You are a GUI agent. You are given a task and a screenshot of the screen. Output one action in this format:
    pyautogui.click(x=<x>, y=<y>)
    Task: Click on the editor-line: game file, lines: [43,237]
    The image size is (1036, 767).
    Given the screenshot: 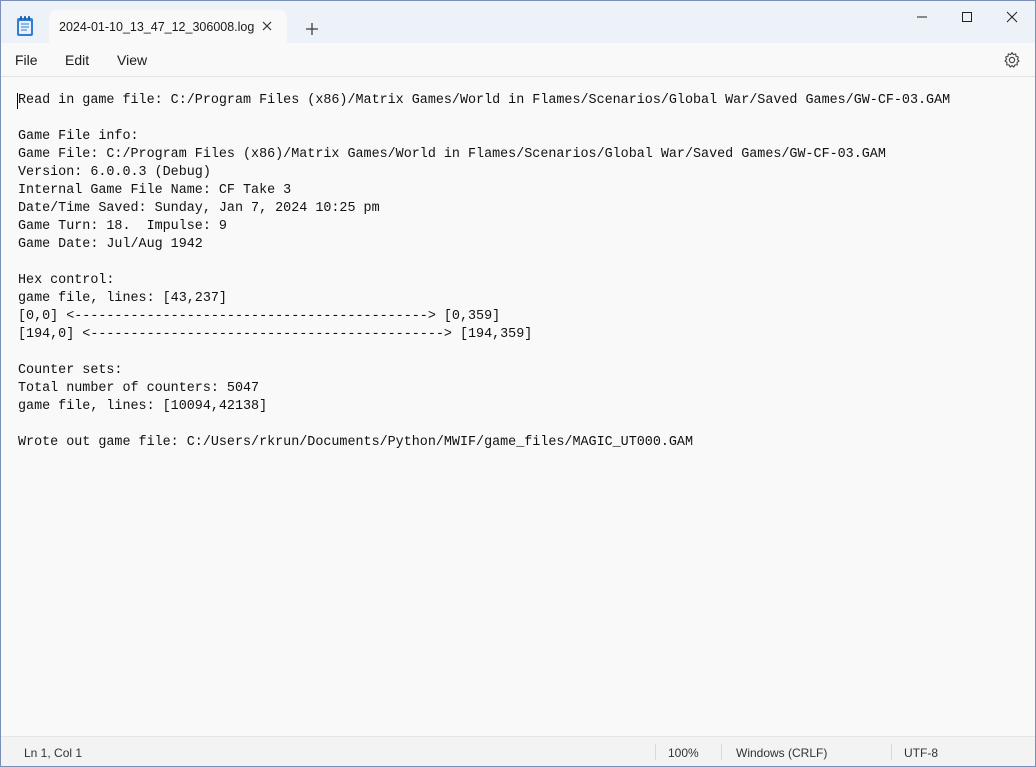 What is the action you would take?
    pyautogui.click(x=122, y=298)
    